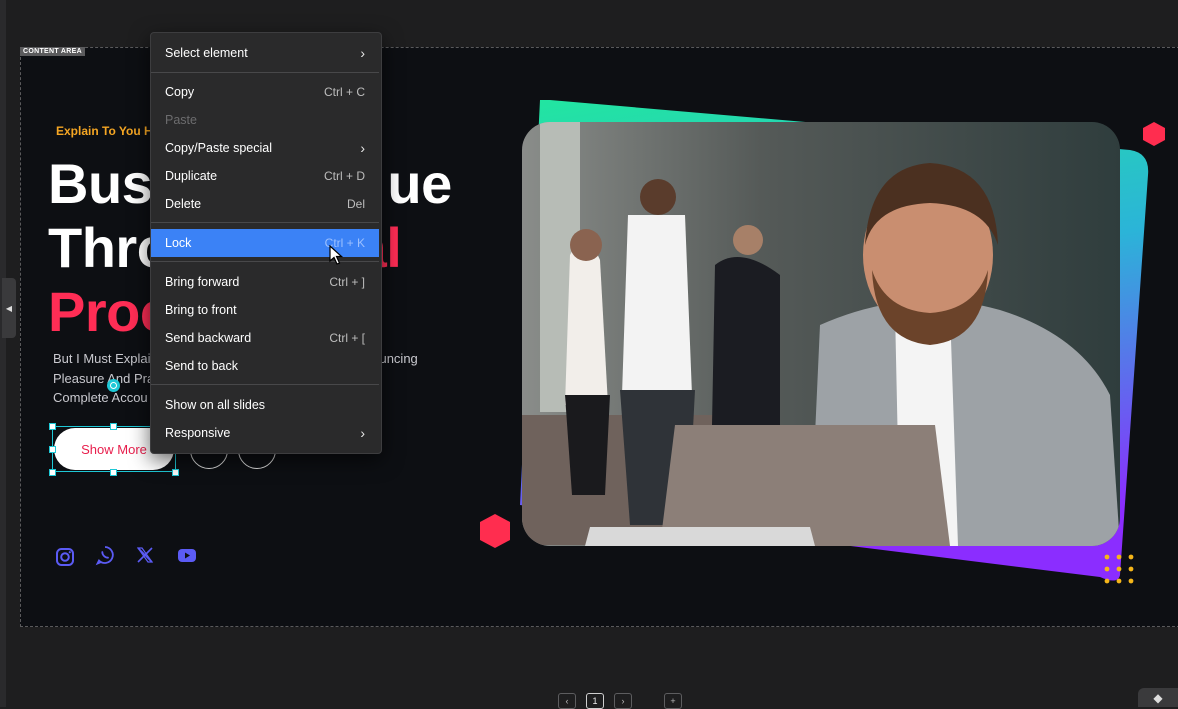 The width and height of the screenshot is (1178, 709). What do you see at coordinates (104, 378) in the screenshot?
I see `desc-line2-start: Pleasure And Pra` at bounding box center [104, 378].